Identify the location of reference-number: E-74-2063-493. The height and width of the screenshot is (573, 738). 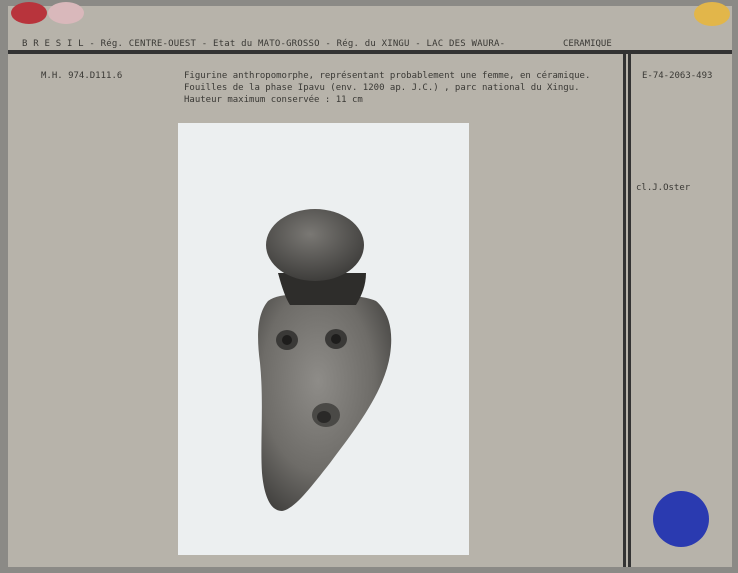
(677, 76).